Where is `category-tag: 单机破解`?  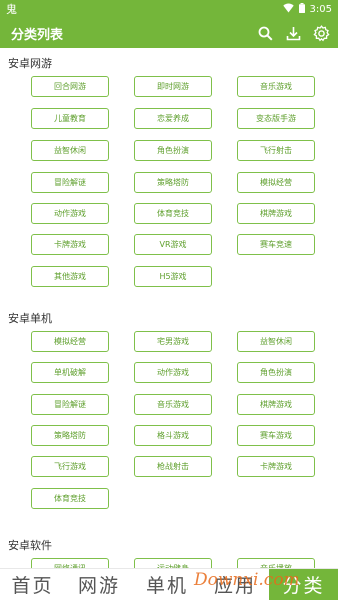 category-tag: 单机破解 is located at coordinates (70, 372).